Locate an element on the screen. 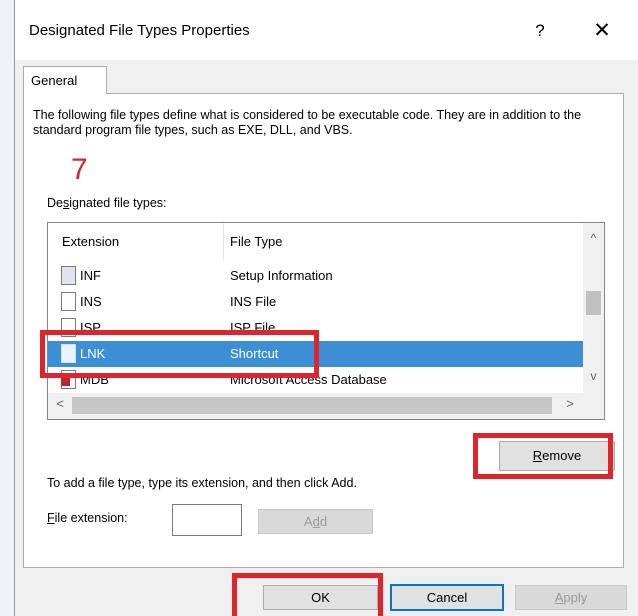 This screenshot has height=616, width=638. list-item-file-type: Setup Information is located at coordinates (281, 275).